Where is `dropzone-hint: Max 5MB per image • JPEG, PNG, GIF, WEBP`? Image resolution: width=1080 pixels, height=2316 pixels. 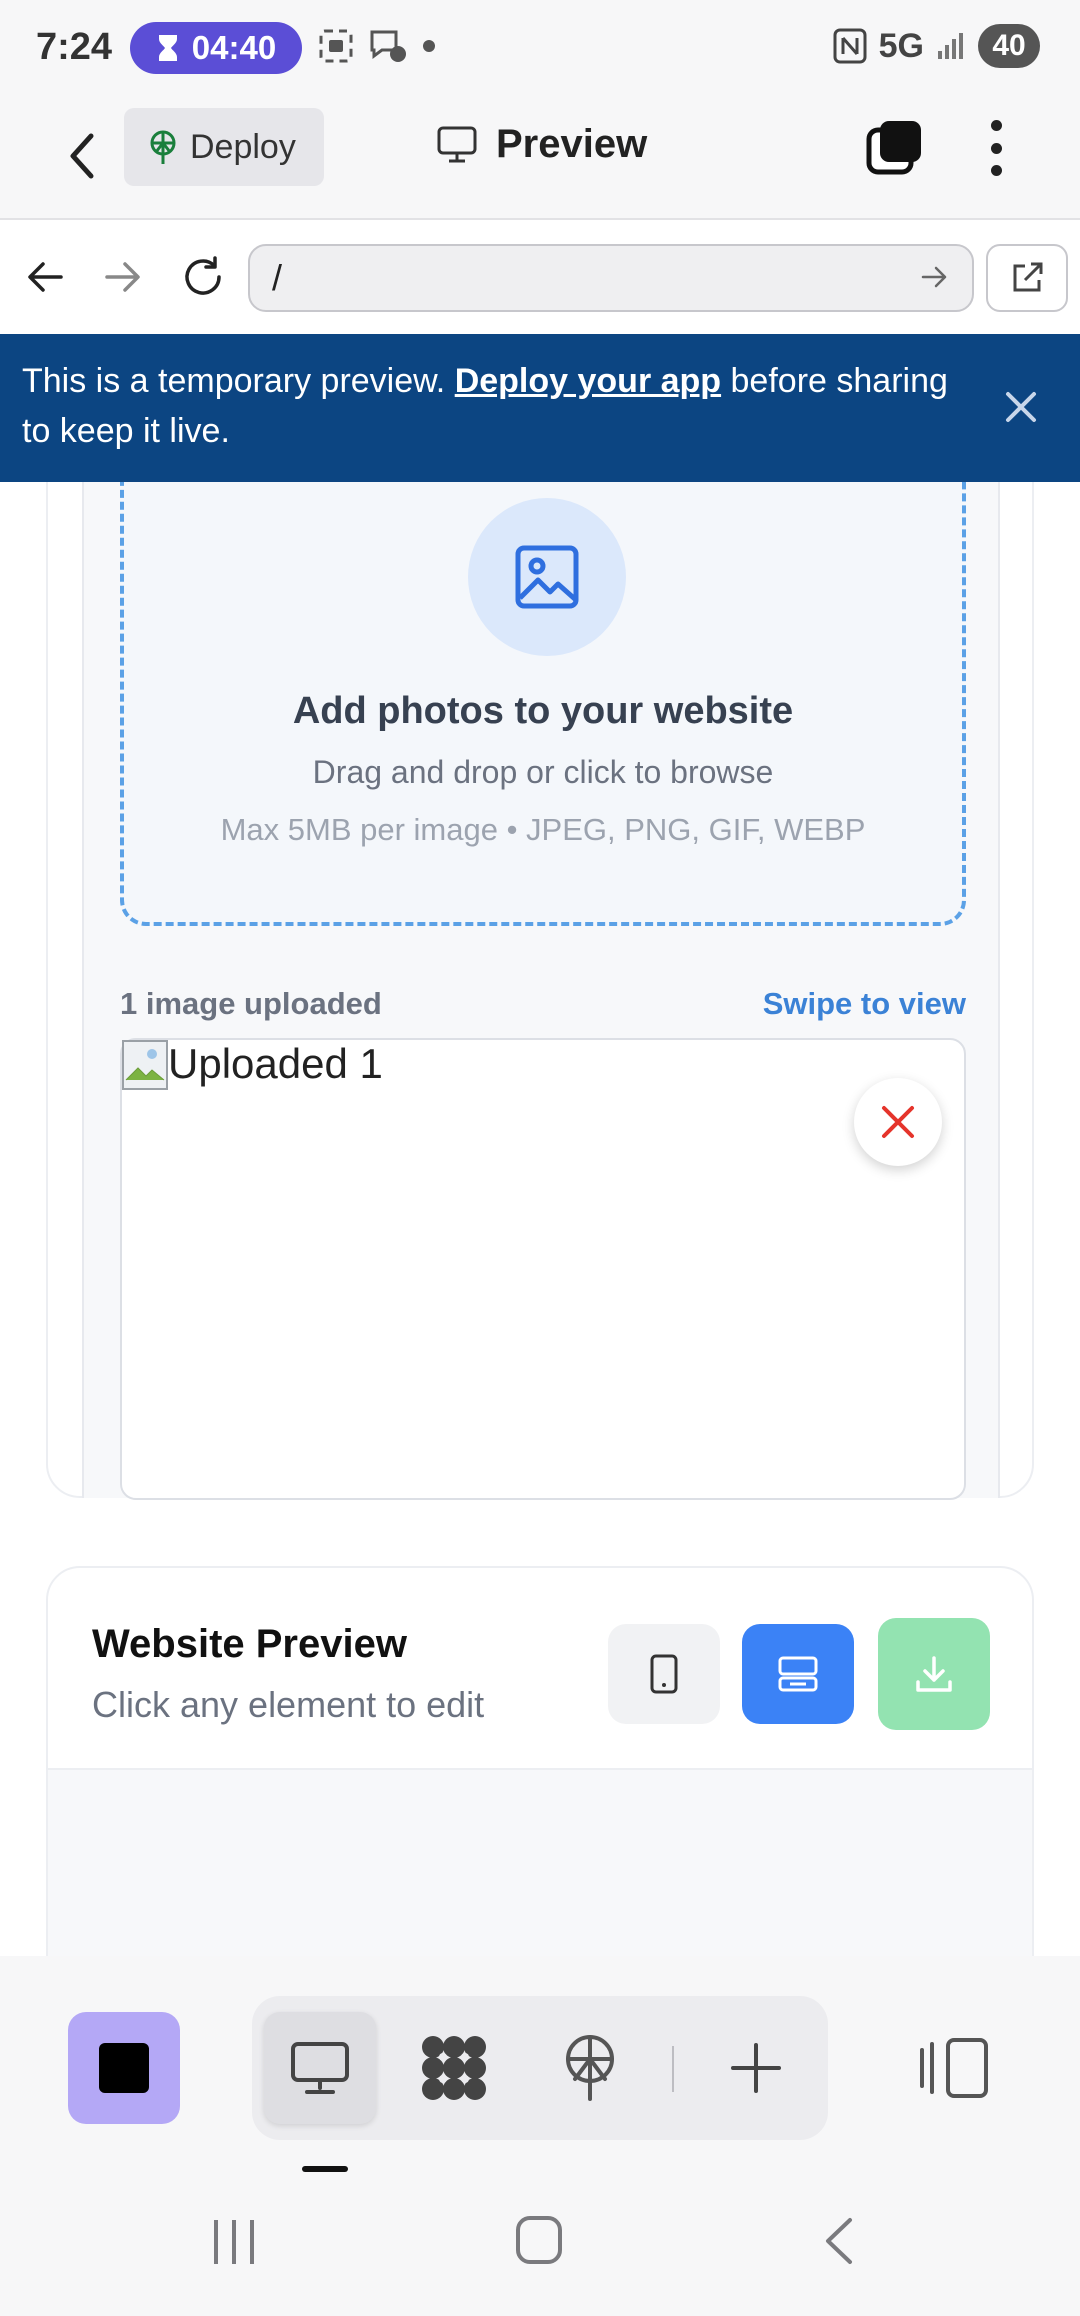
dropzone-hint: Max 5MB per image • JPEG, PNG, GIF, WEBP is located at coordinates (543, 829).